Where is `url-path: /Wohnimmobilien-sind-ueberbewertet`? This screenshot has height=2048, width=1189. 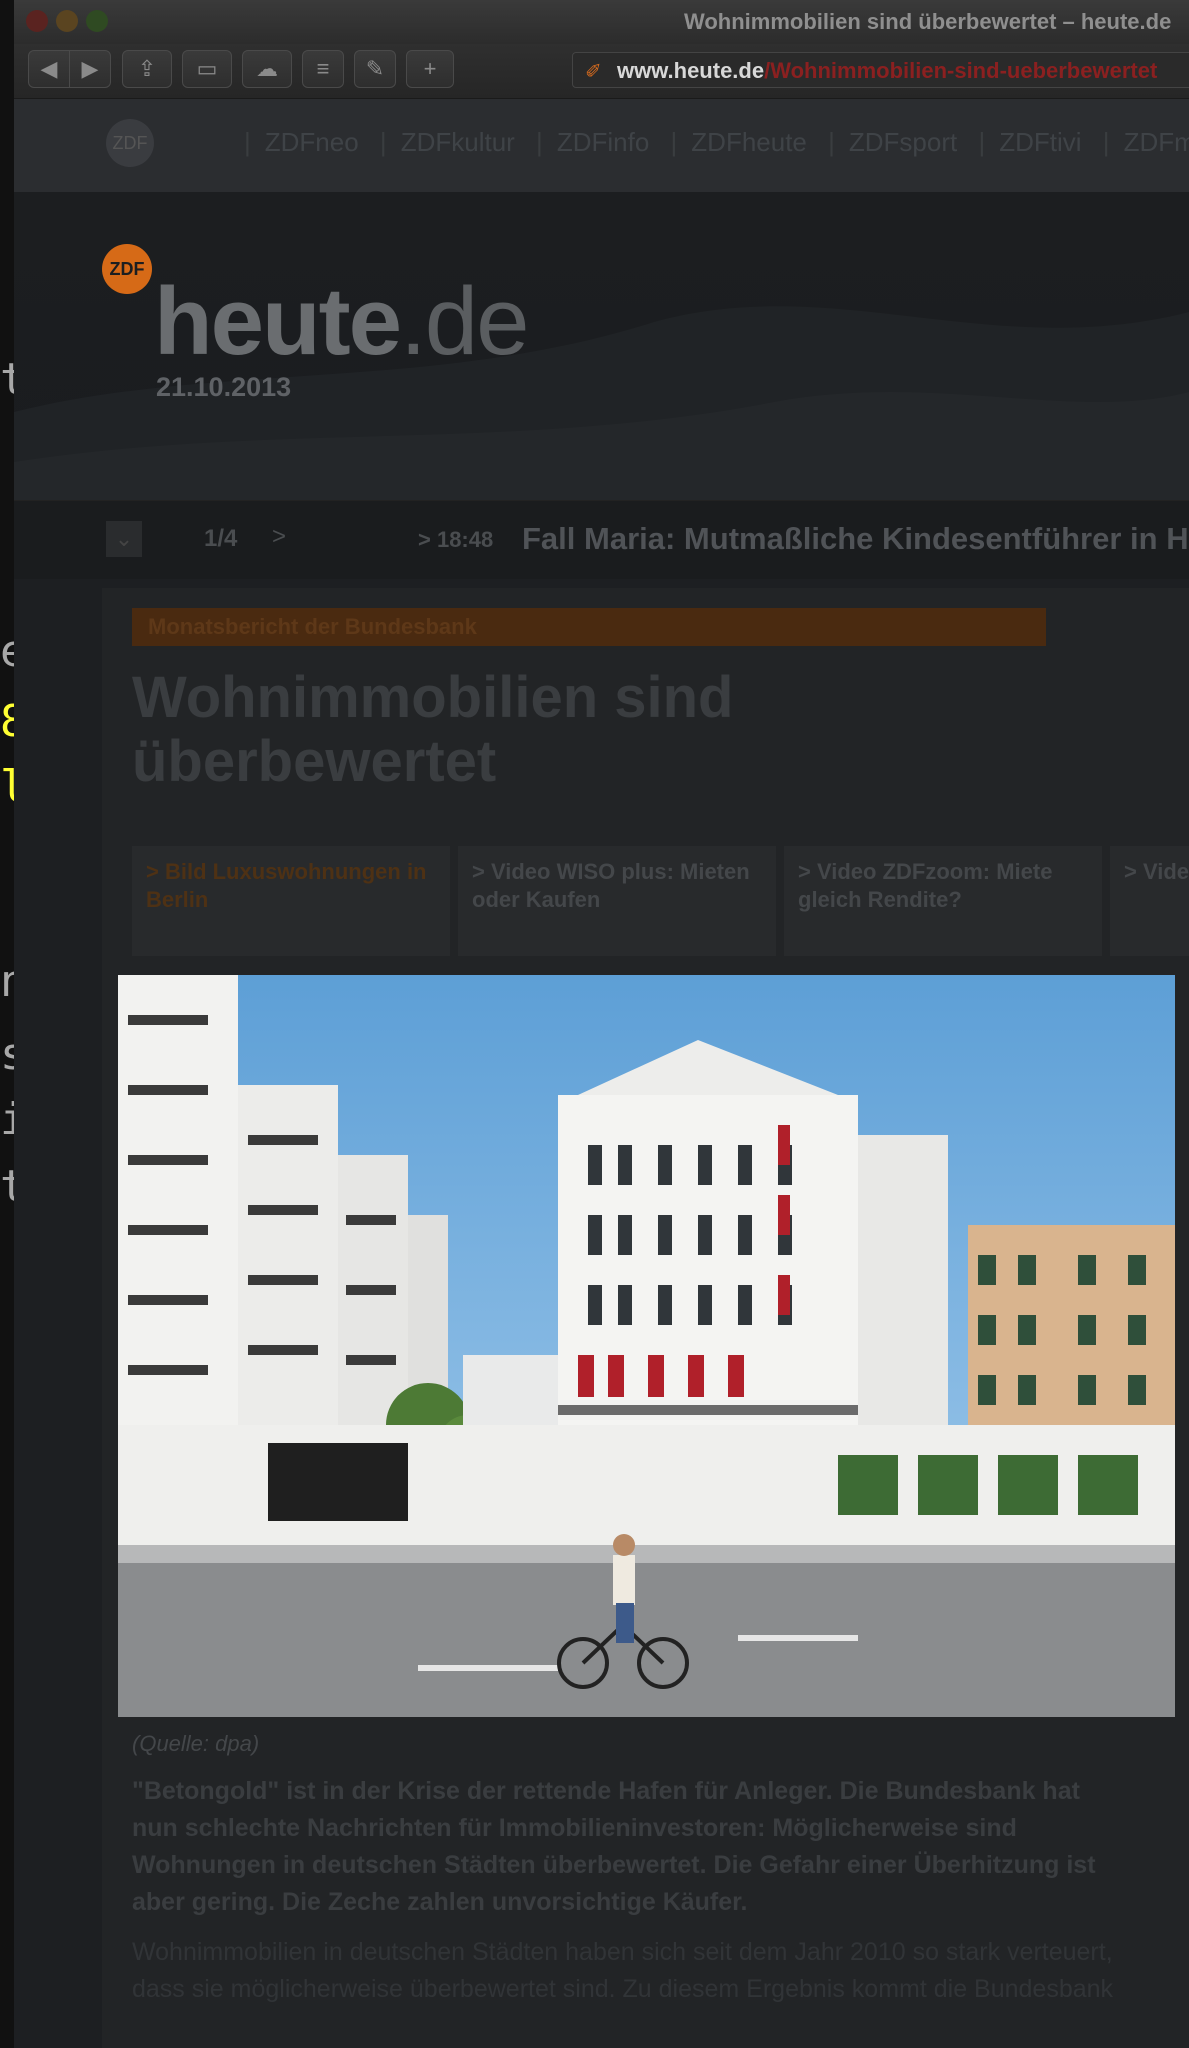 url-path: /Wohnimmobilien-sind-ueberbewertet is located at coordinates (961, 70).